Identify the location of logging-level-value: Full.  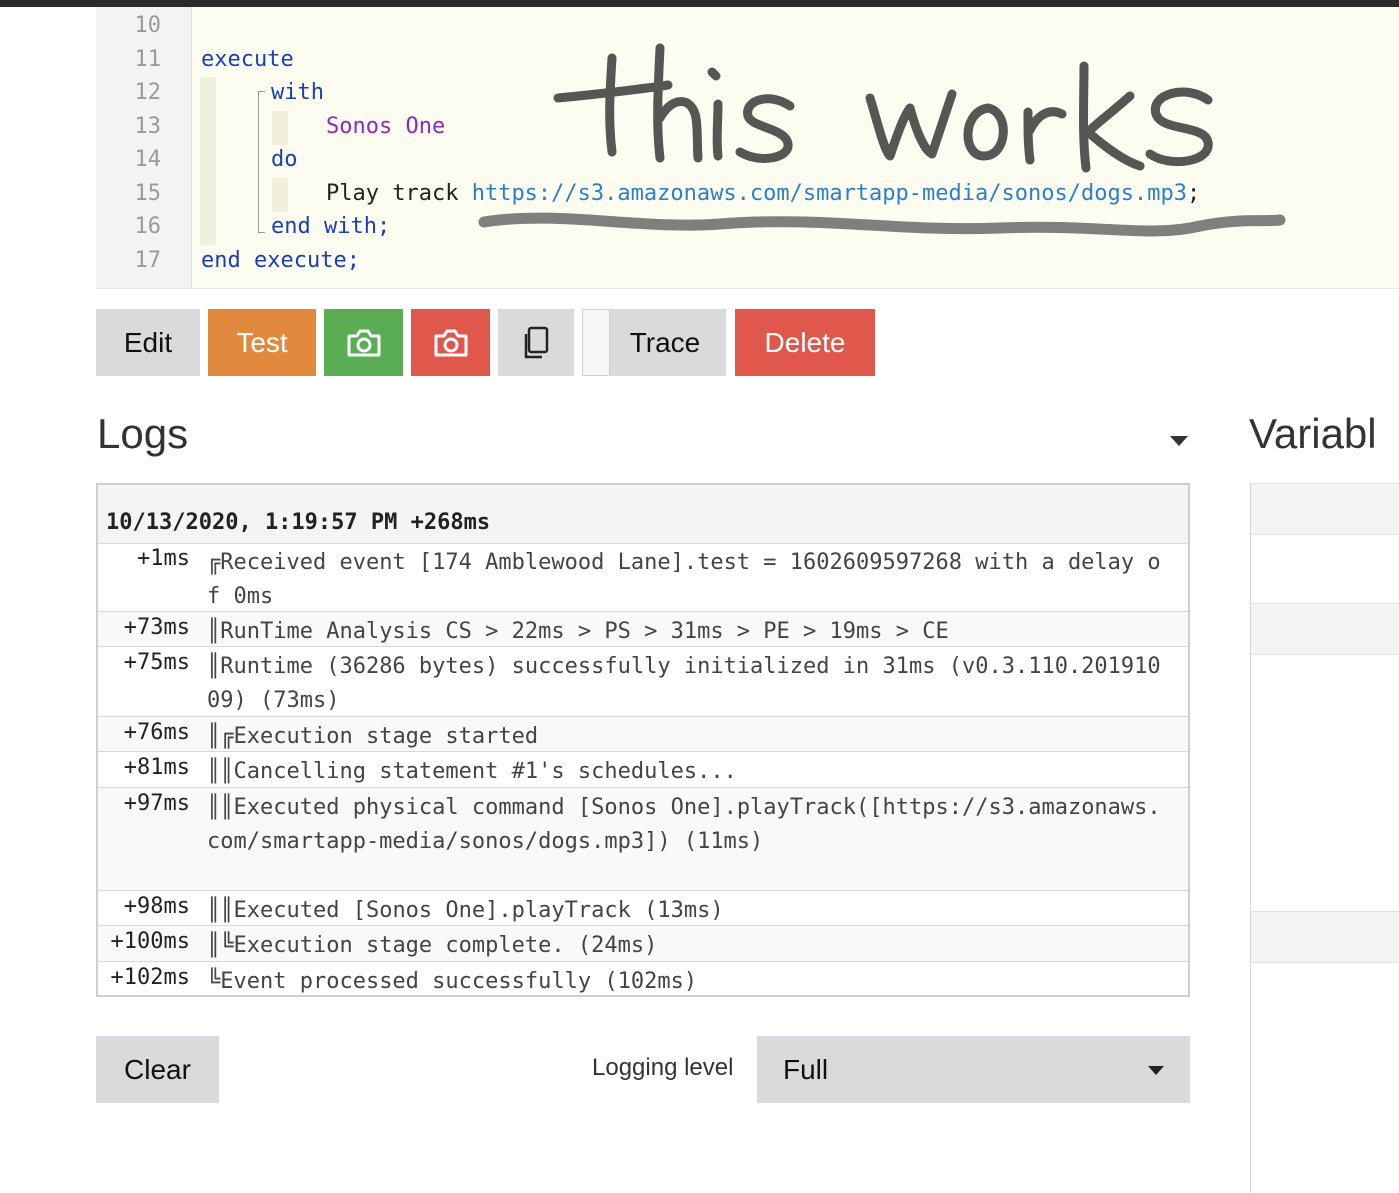
(806, 1069).